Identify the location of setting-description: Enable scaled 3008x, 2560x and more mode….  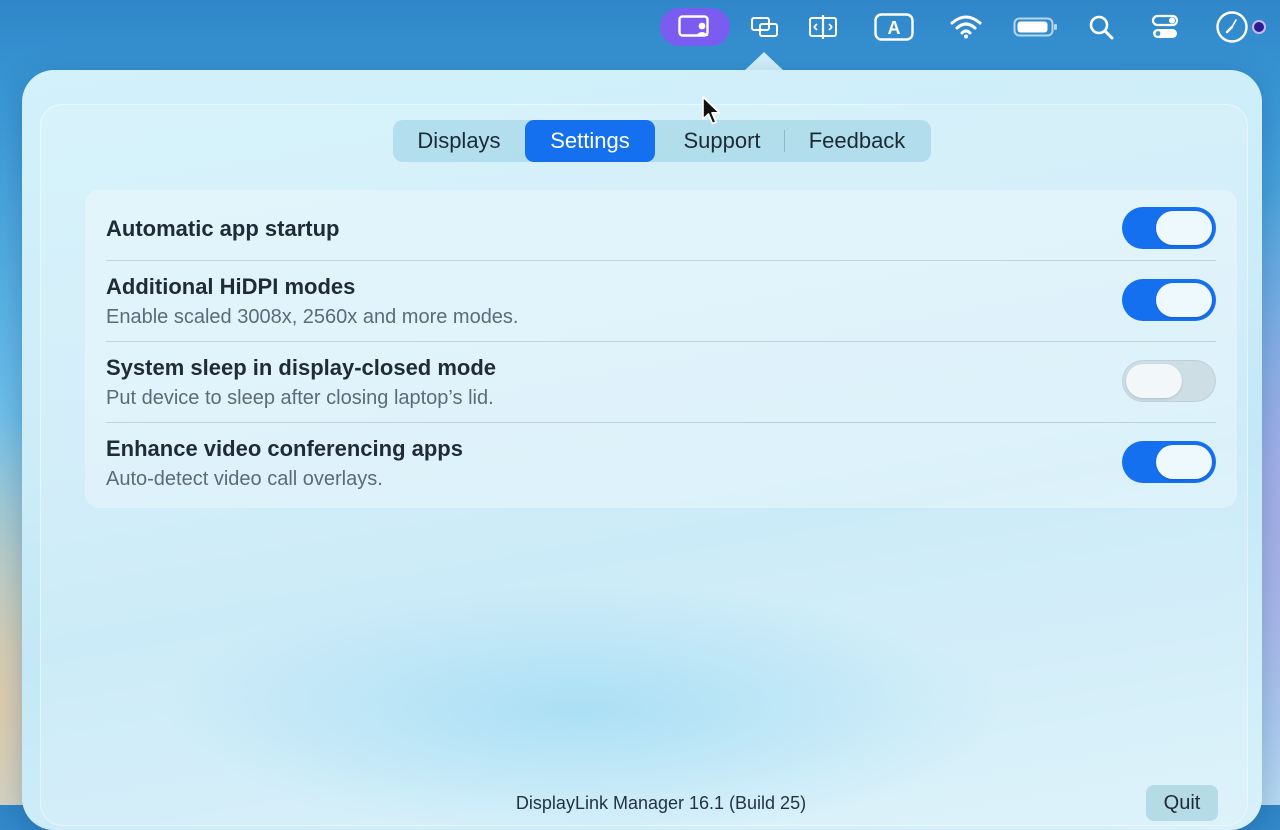
(312, 317).